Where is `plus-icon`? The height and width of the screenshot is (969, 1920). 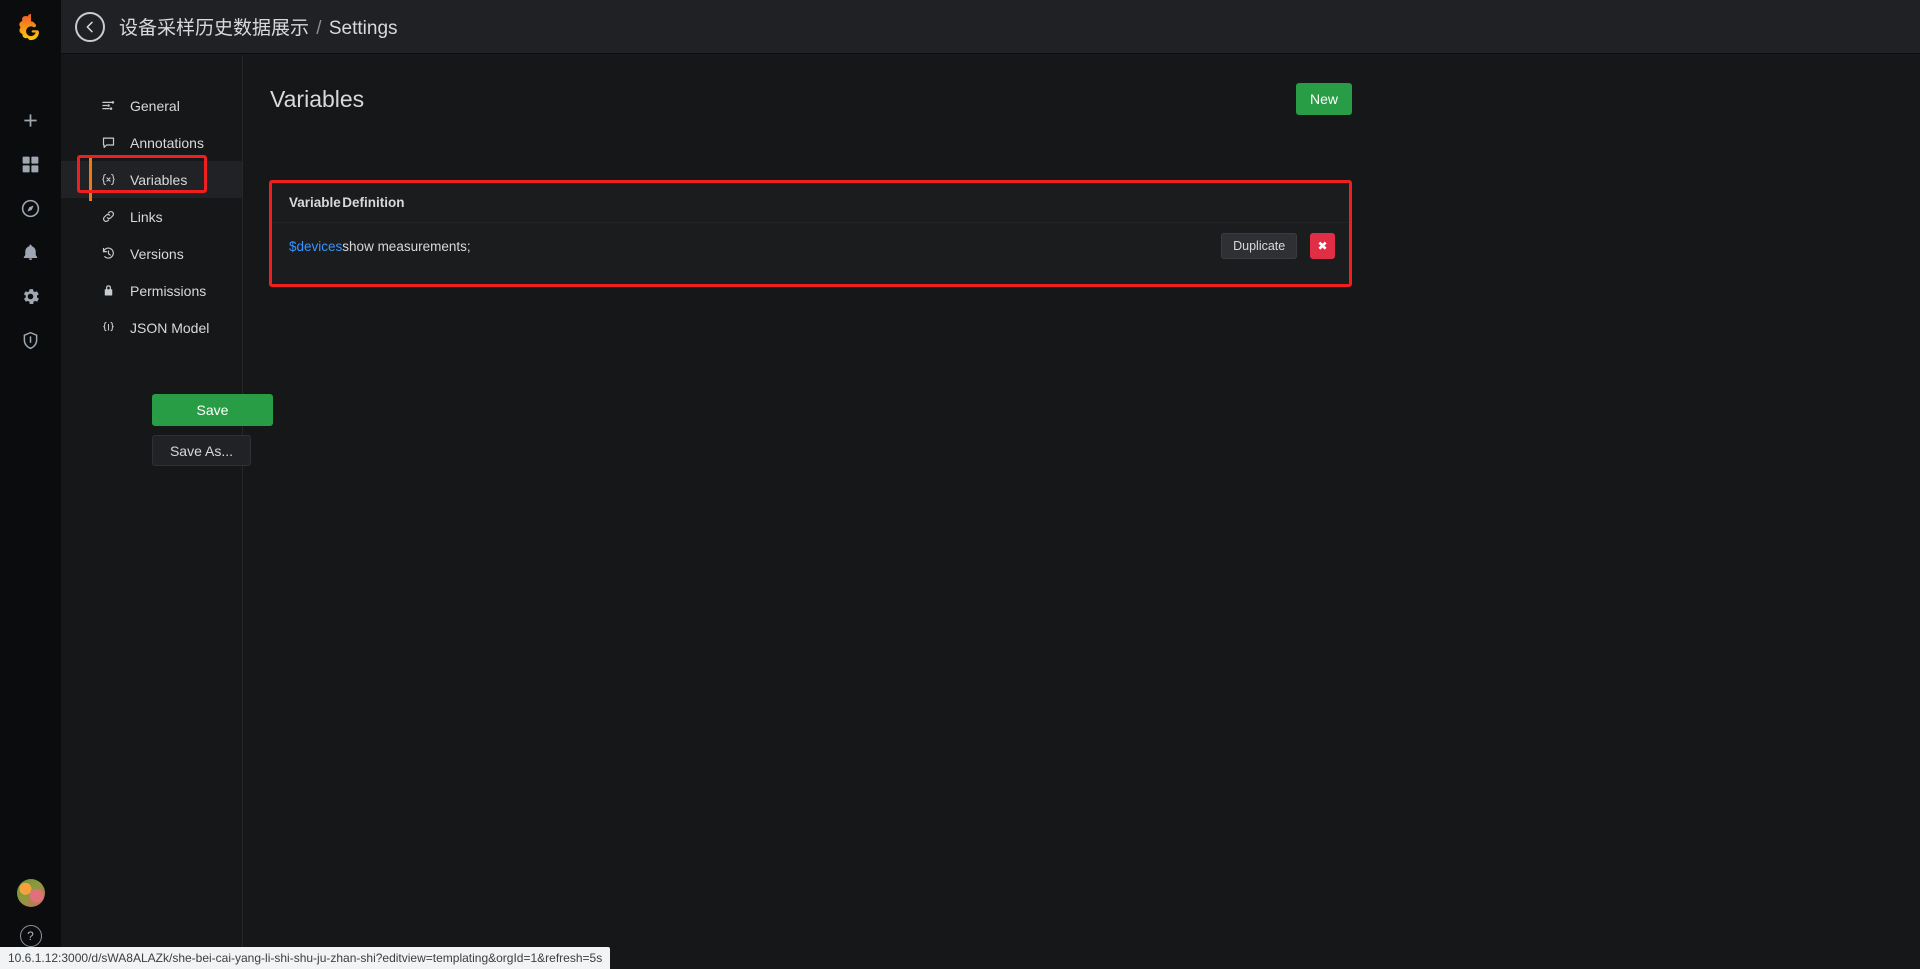 plus-icon is located at coordinates (30, 120).